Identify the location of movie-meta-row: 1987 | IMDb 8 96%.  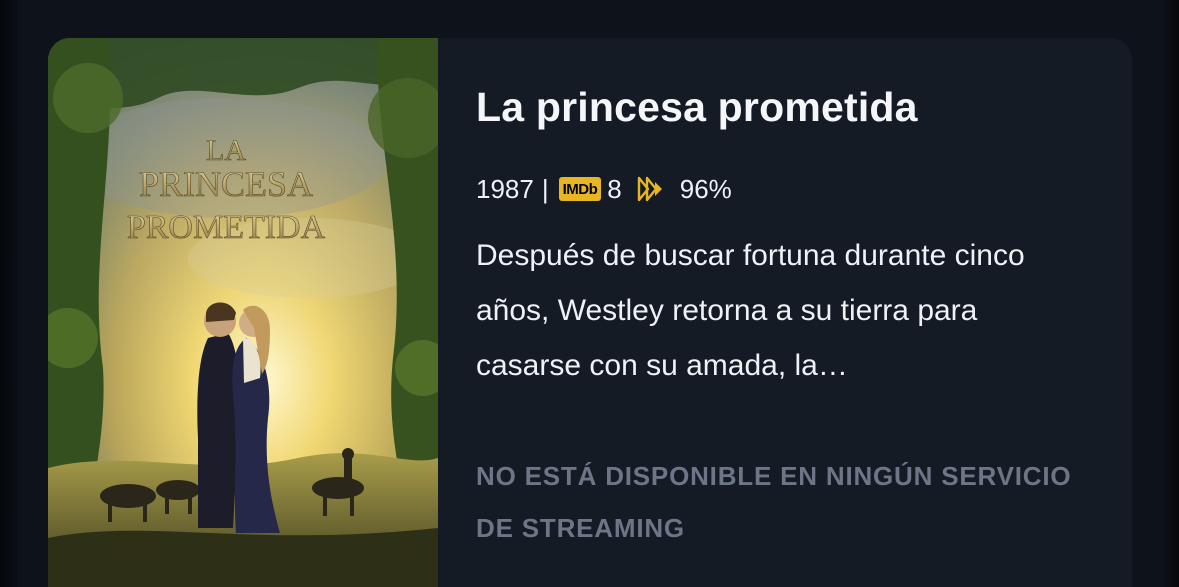
(604, 189).